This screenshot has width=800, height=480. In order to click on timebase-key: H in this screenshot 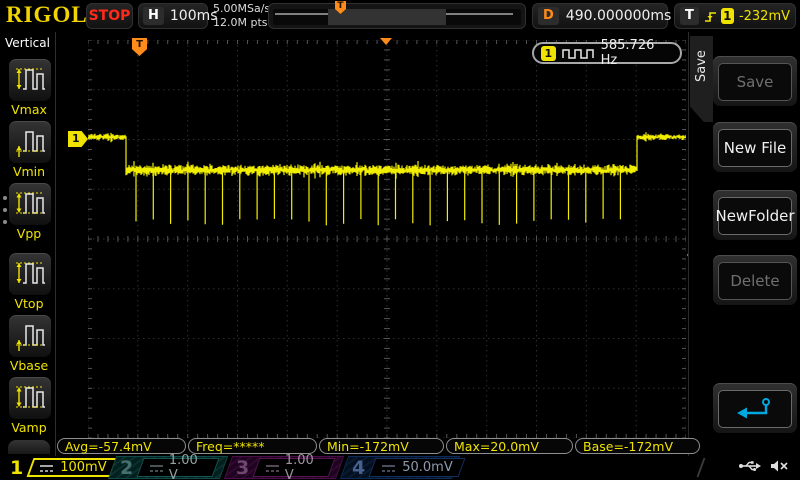, I will do `click(153, 16)`.